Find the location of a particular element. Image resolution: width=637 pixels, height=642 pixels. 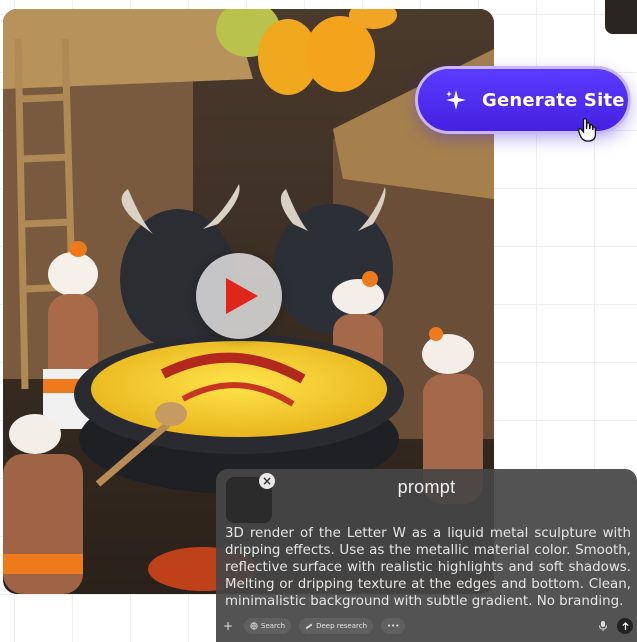

search-chip: Search is located at coordinates (268, 626).